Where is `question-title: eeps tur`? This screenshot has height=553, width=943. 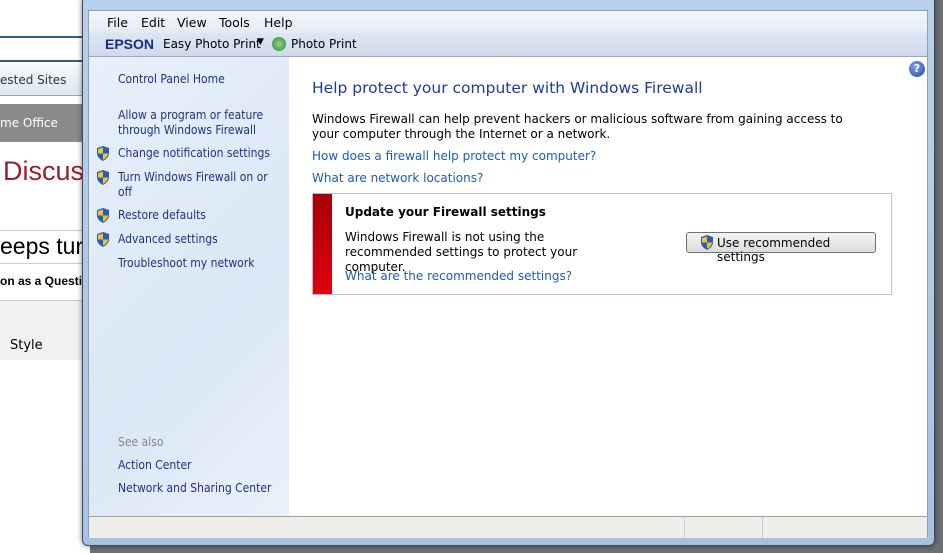
question-title: eeps tur is located at coordinates (42, 246).